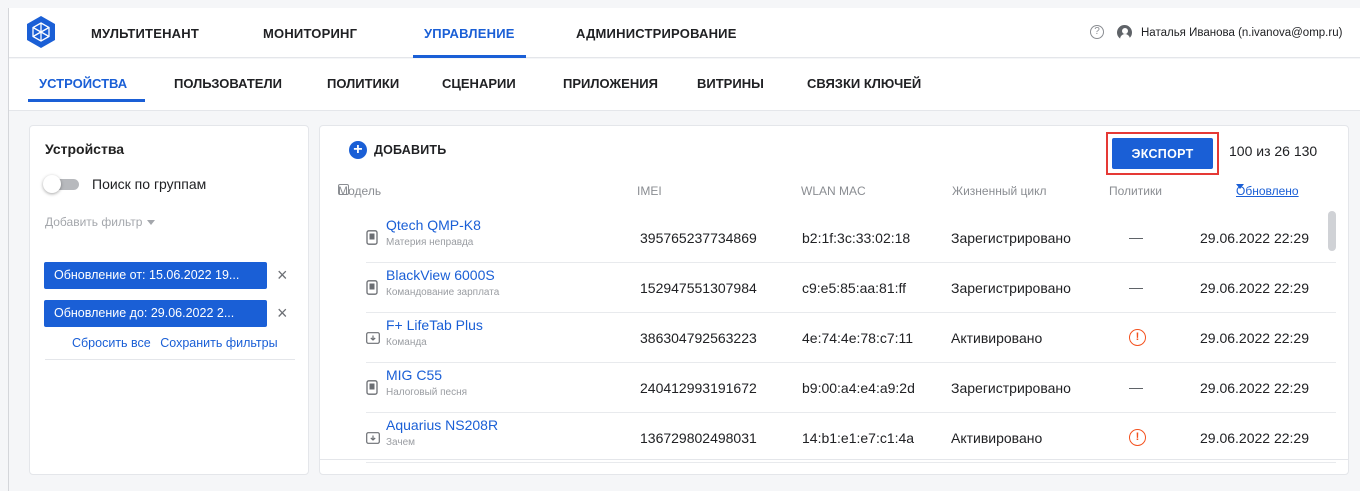  I want to click on device-model-link: BlackView 6000S, so click(440, 275).